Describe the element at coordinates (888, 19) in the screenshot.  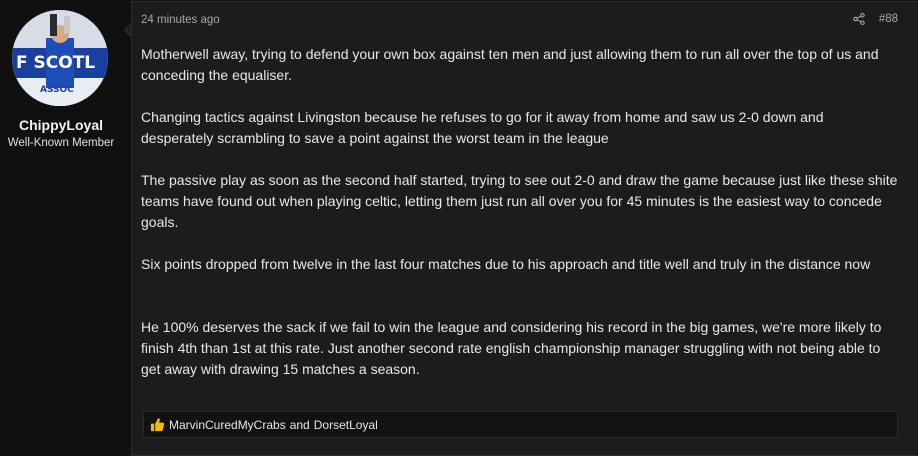
I see `post-number-link: #88` at that location.